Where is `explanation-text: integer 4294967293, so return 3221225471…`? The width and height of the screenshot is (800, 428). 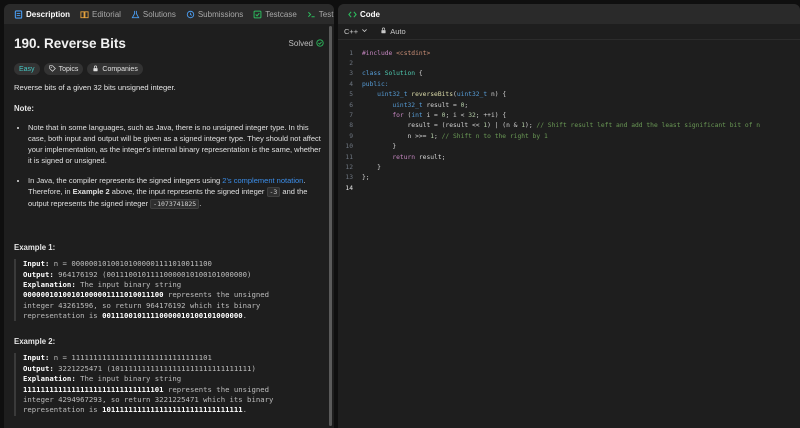 explanation-text: integer 4294967293, so return 3221225471… is located at coordinates (148, 399).